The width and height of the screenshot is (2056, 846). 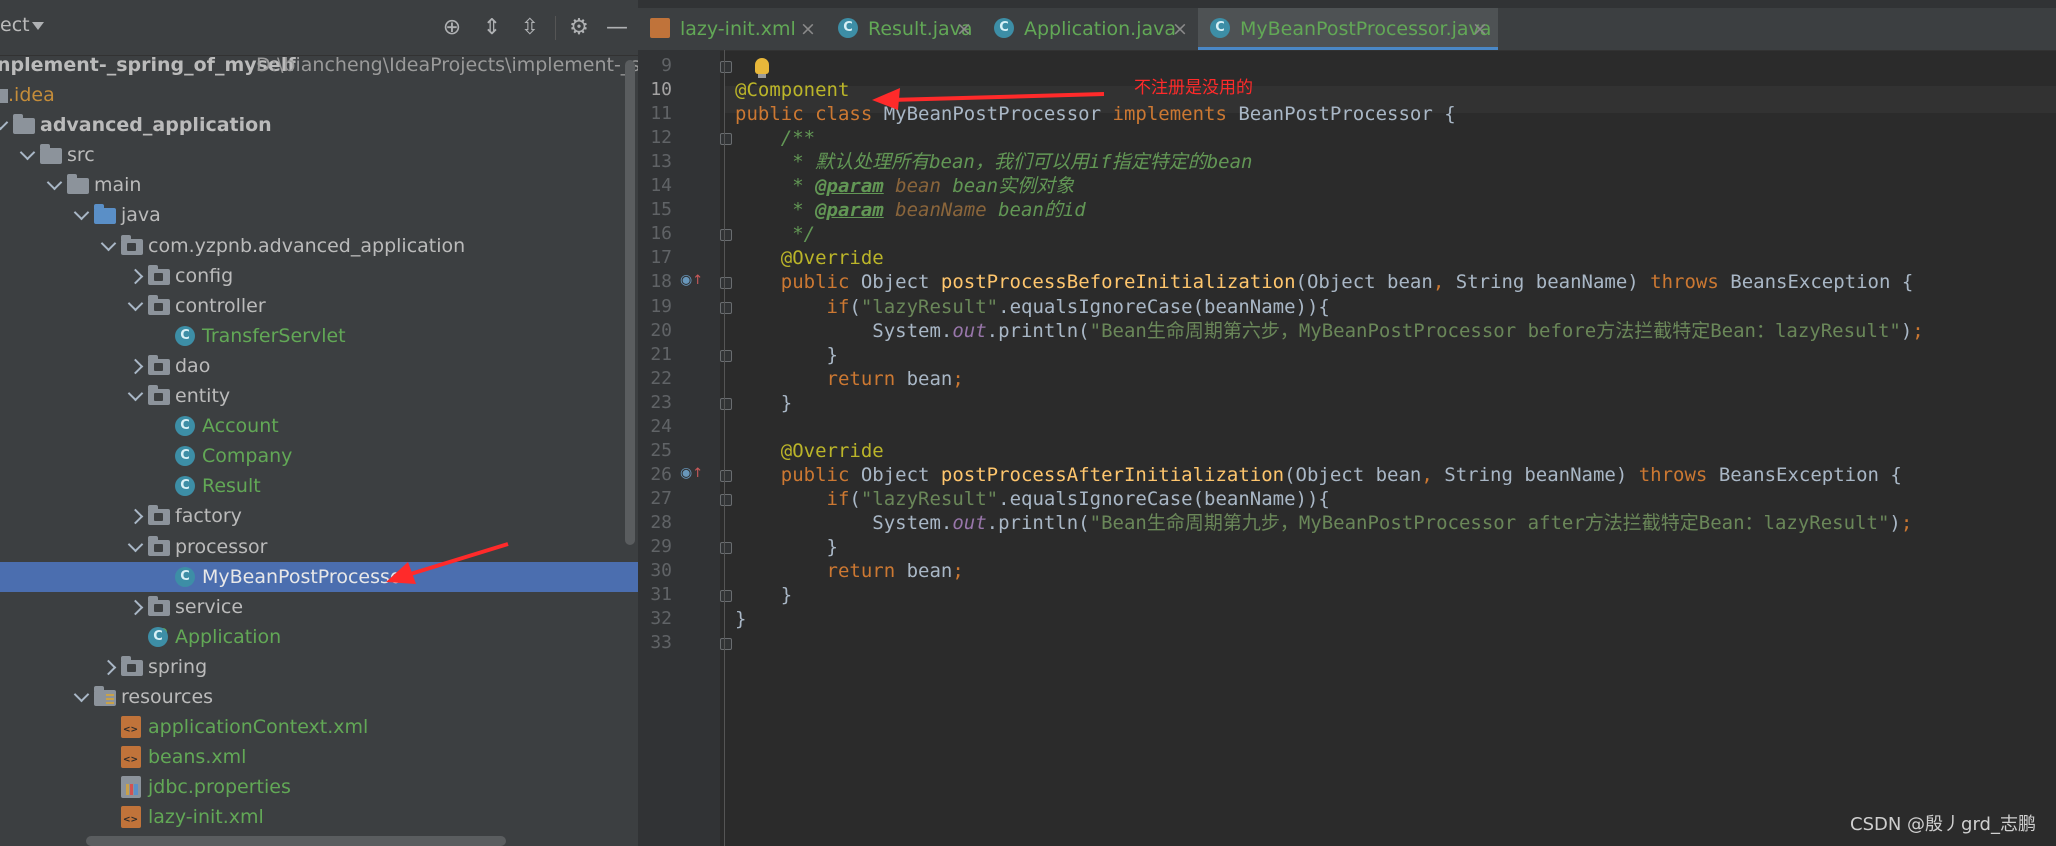 I want to click on tree-item: .idea, so click(x=319, y=95).